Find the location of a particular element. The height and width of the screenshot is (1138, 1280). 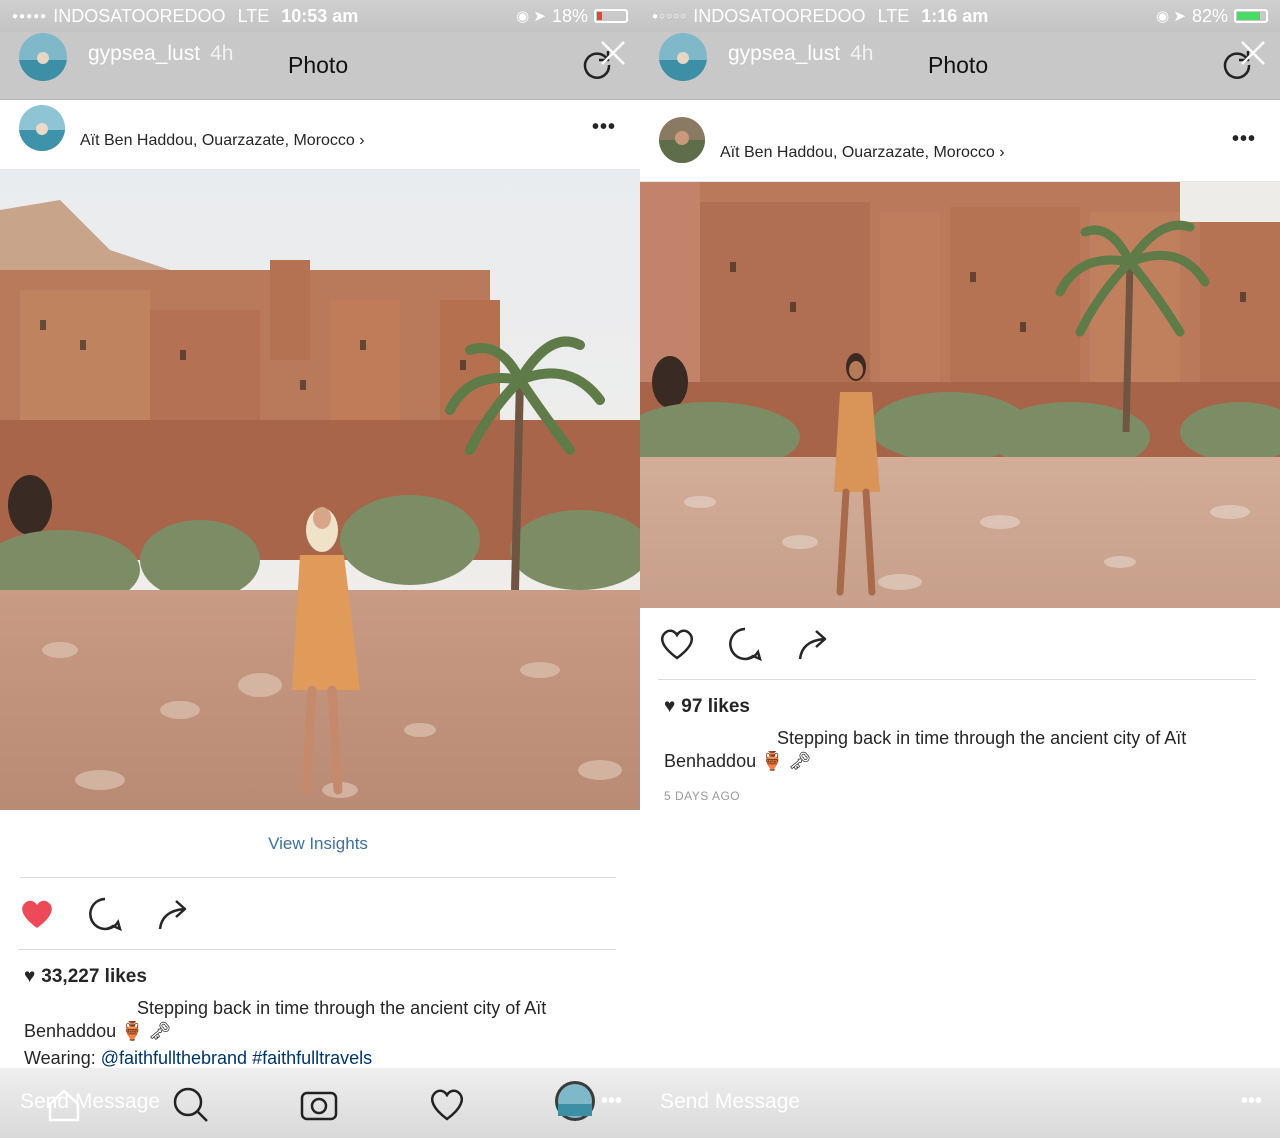

profile-icon is located at coordinates (575, 1101).